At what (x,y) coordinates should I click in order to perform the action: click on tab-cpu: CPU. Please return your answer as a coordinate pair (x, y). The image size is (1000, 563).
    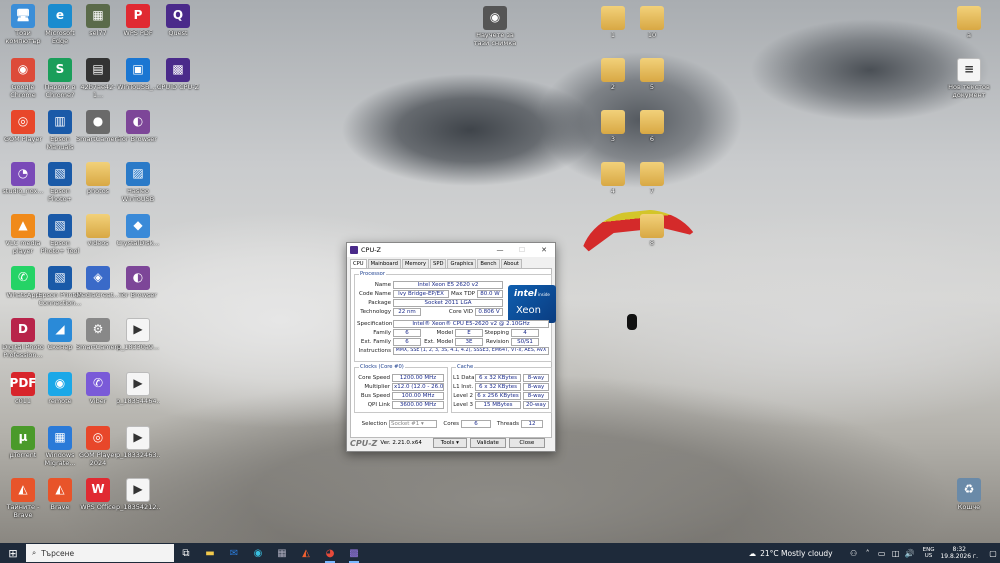
    Looking at the image, I should click on (358, 263).